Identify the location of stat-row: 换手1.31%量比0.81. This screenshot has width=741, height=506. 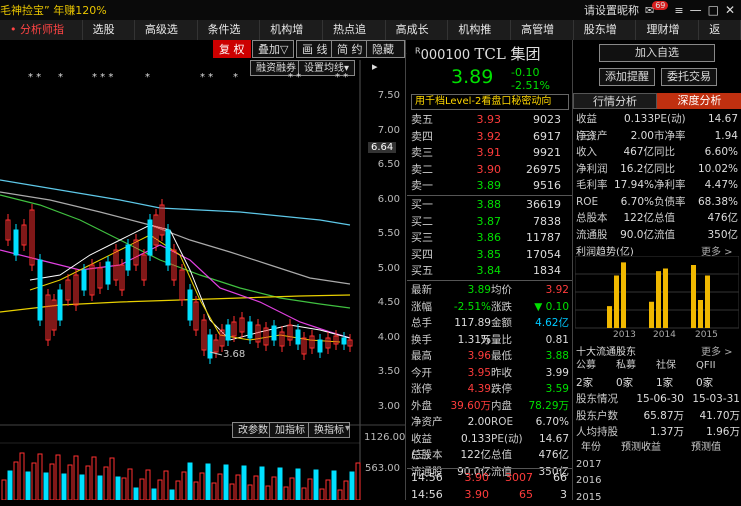
(490, 340).